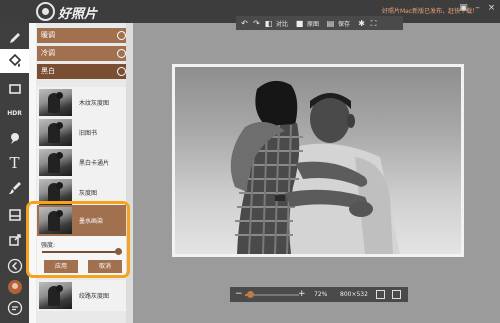 The image size is (500, 323). What do you see at coordinates (344, 23) in the screenshot?
I see `save-button: 保存` at bounding box center [344, 23].